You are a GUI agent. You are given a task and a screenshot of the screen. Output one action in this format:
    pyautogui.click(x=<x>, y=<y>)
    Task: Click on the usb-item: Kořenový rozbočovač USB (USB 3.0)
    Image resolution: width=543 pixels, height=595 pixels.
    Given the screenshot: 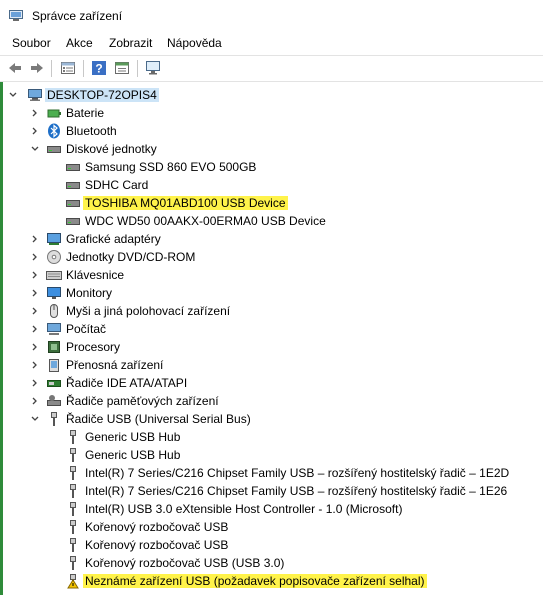 What is the action you would take?
    pyautogui.click(x=271, y=563)
    